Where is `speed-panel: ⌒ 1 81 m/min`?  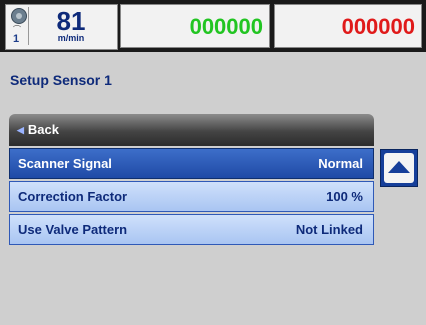 speed-panel: ⌒ 1 81 m/min is located at coordinates (61, 27).